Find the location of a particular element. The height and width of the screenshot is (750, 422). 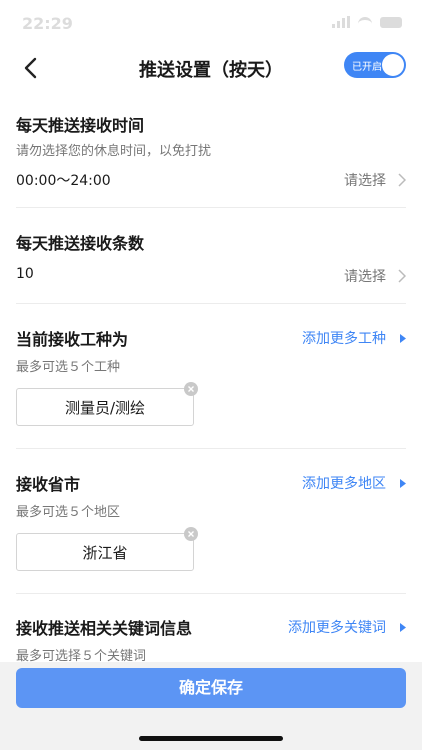

add-keyword-button: 添加更多关键词 is located at coordinates (347, 627).